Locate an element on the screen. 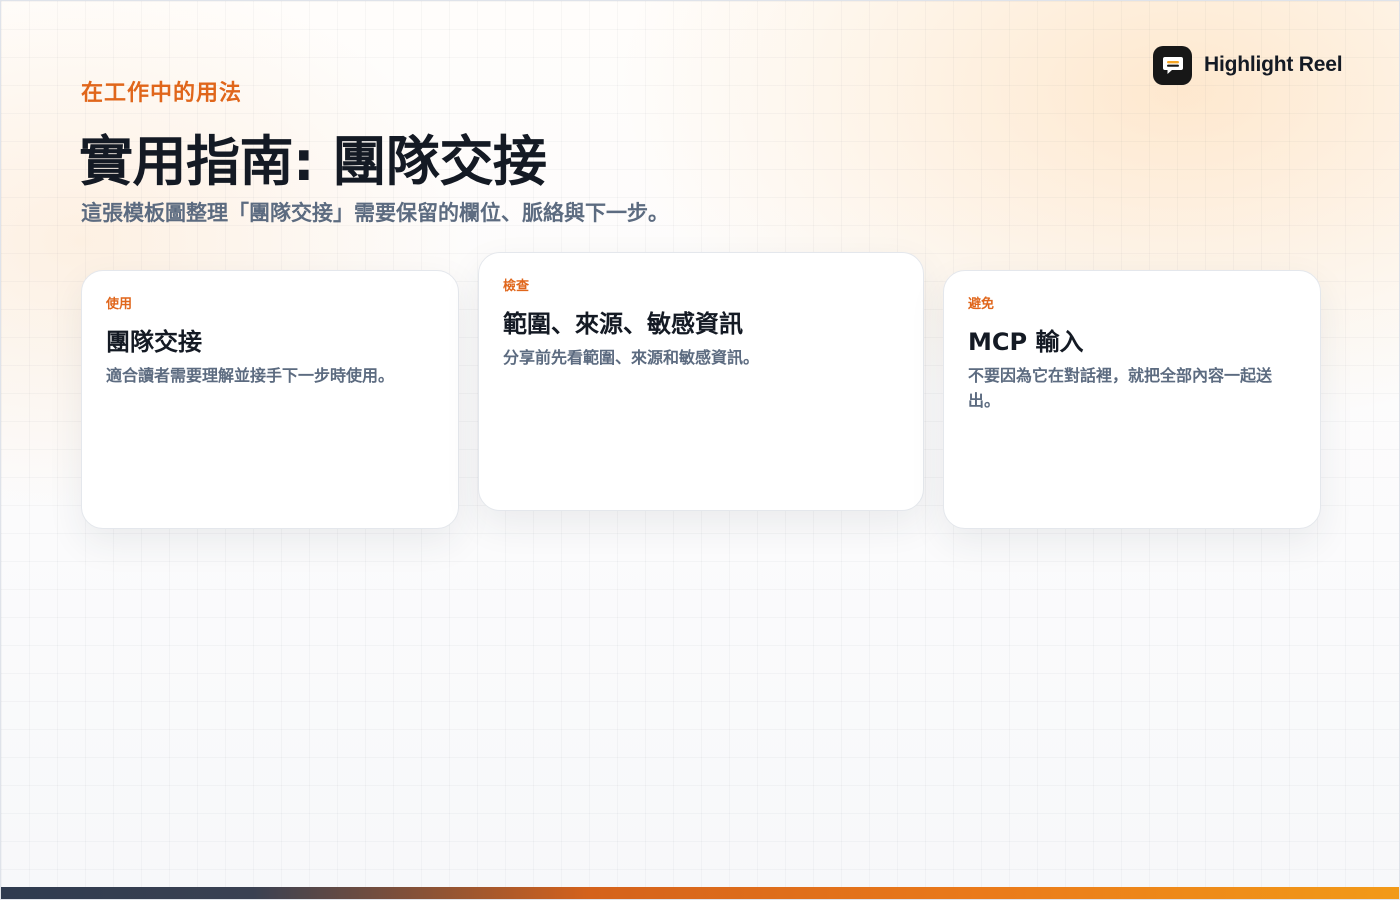 The width and height of the screenshot is (1400, 900). page-subtitle: 這張模板圖整理「團隊交接」需要保留的欄位、脈絡與下一步。 is located at coordinates (375, 213).